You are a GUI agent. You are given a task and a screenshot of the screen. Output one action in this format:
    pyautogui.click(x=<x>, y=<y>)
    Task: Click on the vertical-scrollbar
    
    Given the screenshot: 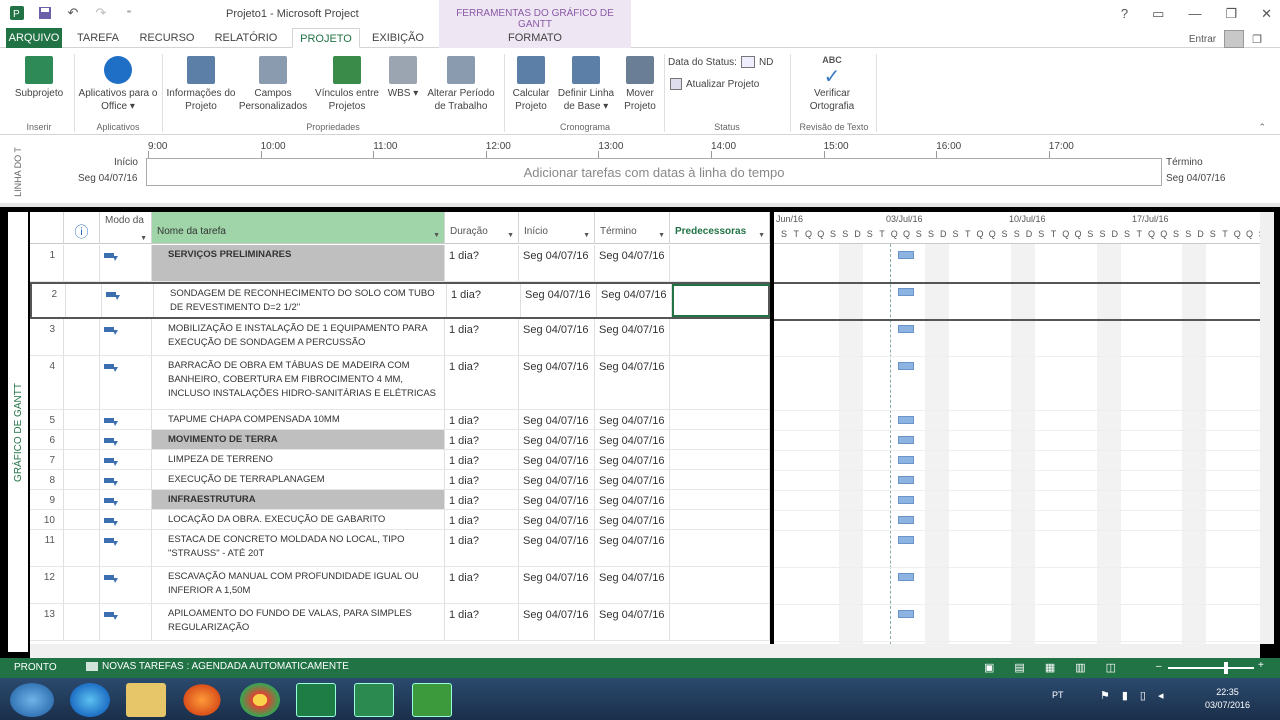 What is the action you would take?
    pyautogui.click(x=1267, y=428)
    